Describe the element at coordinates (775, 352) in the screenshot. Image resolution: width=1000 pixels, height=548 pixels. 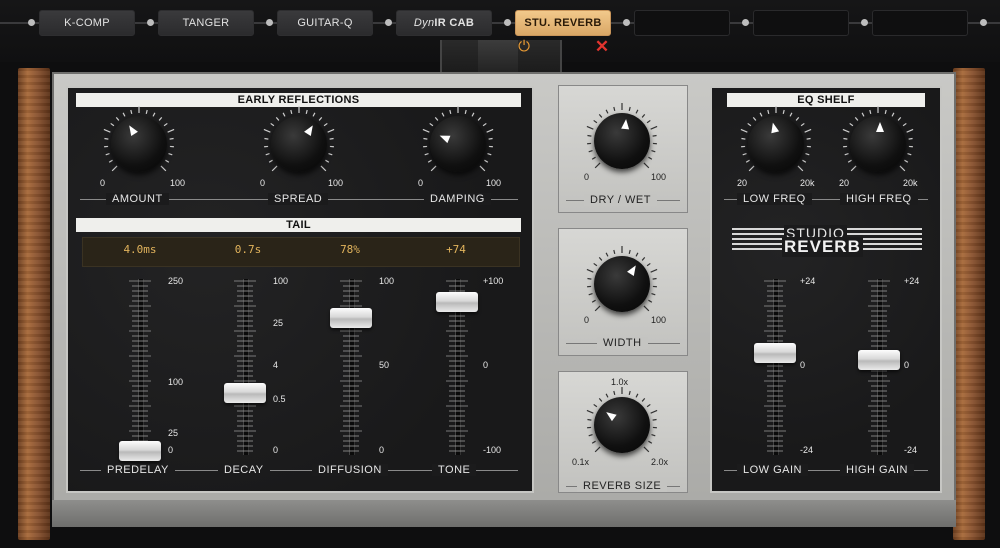
I see `low-gain-fader-cap` at that location.